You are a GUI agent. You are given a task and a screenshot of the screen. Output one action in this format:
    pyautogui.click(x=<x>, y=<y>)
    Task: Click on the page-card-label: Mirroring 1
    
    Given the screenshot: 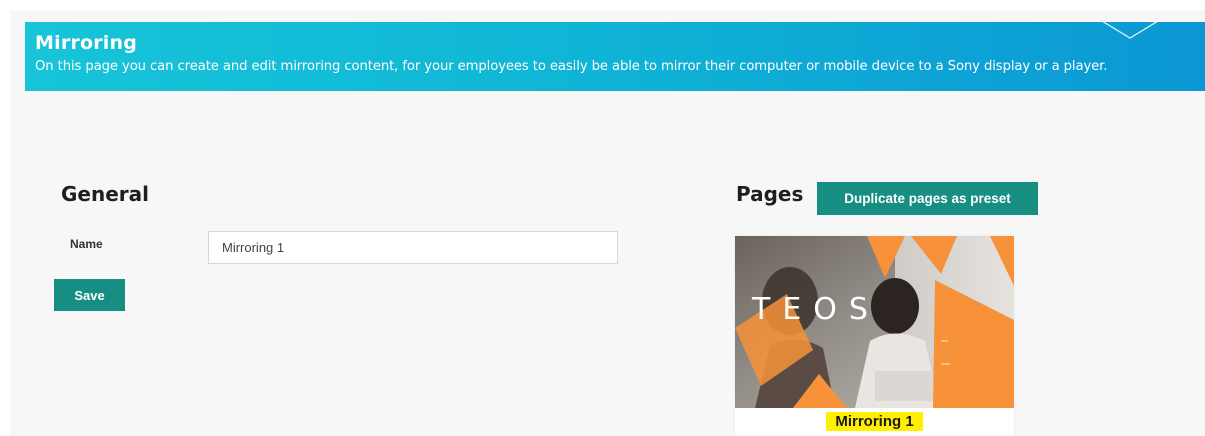 What is the action you would take?
    pyautogui.click(x=874, y=421)
    